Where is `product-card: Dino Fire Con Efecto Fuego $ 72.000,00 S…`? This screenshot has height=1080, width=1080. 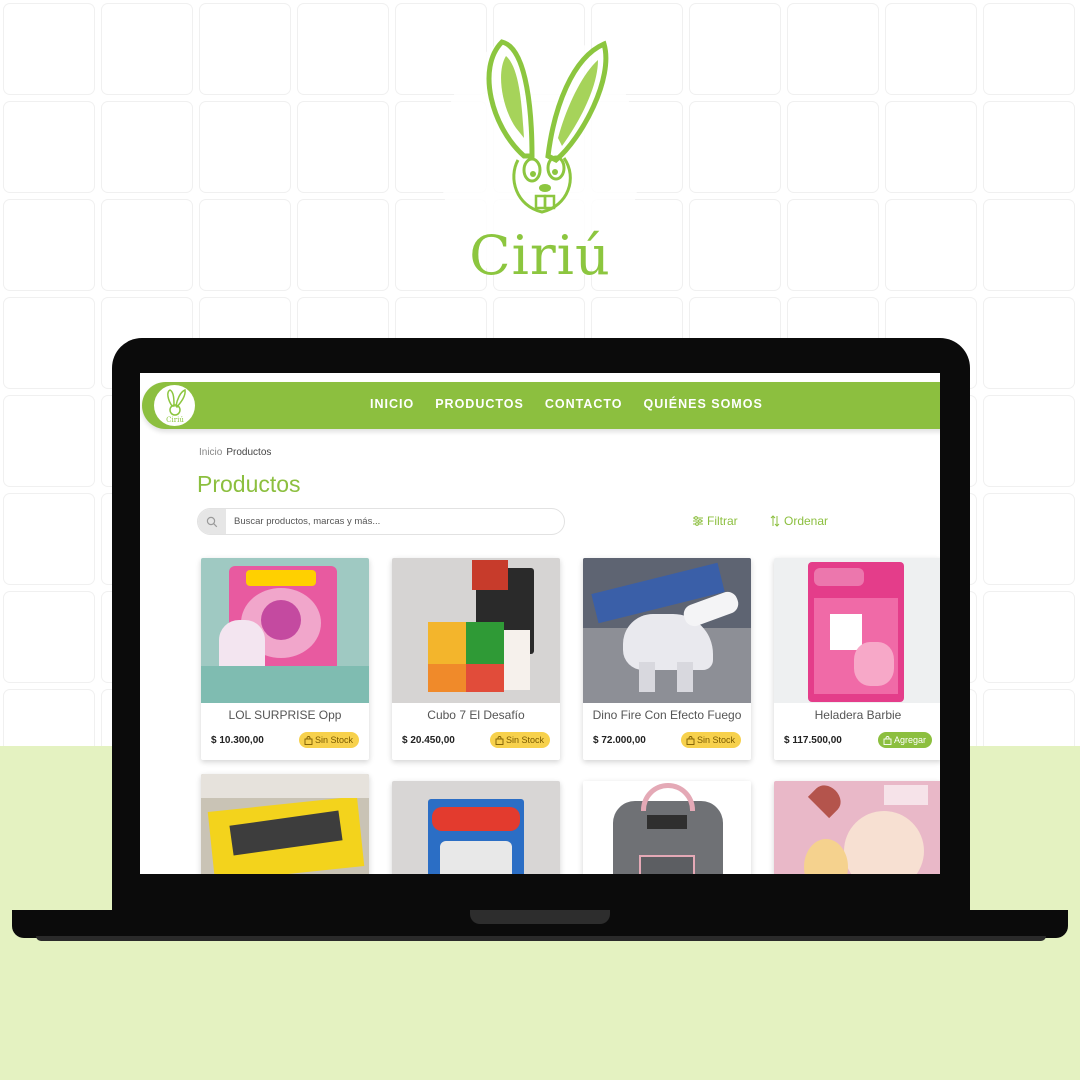 product-card: Dino Fire Con Efecto Fuego $ 72.000,00 S… is located at coordinates (667, 659).